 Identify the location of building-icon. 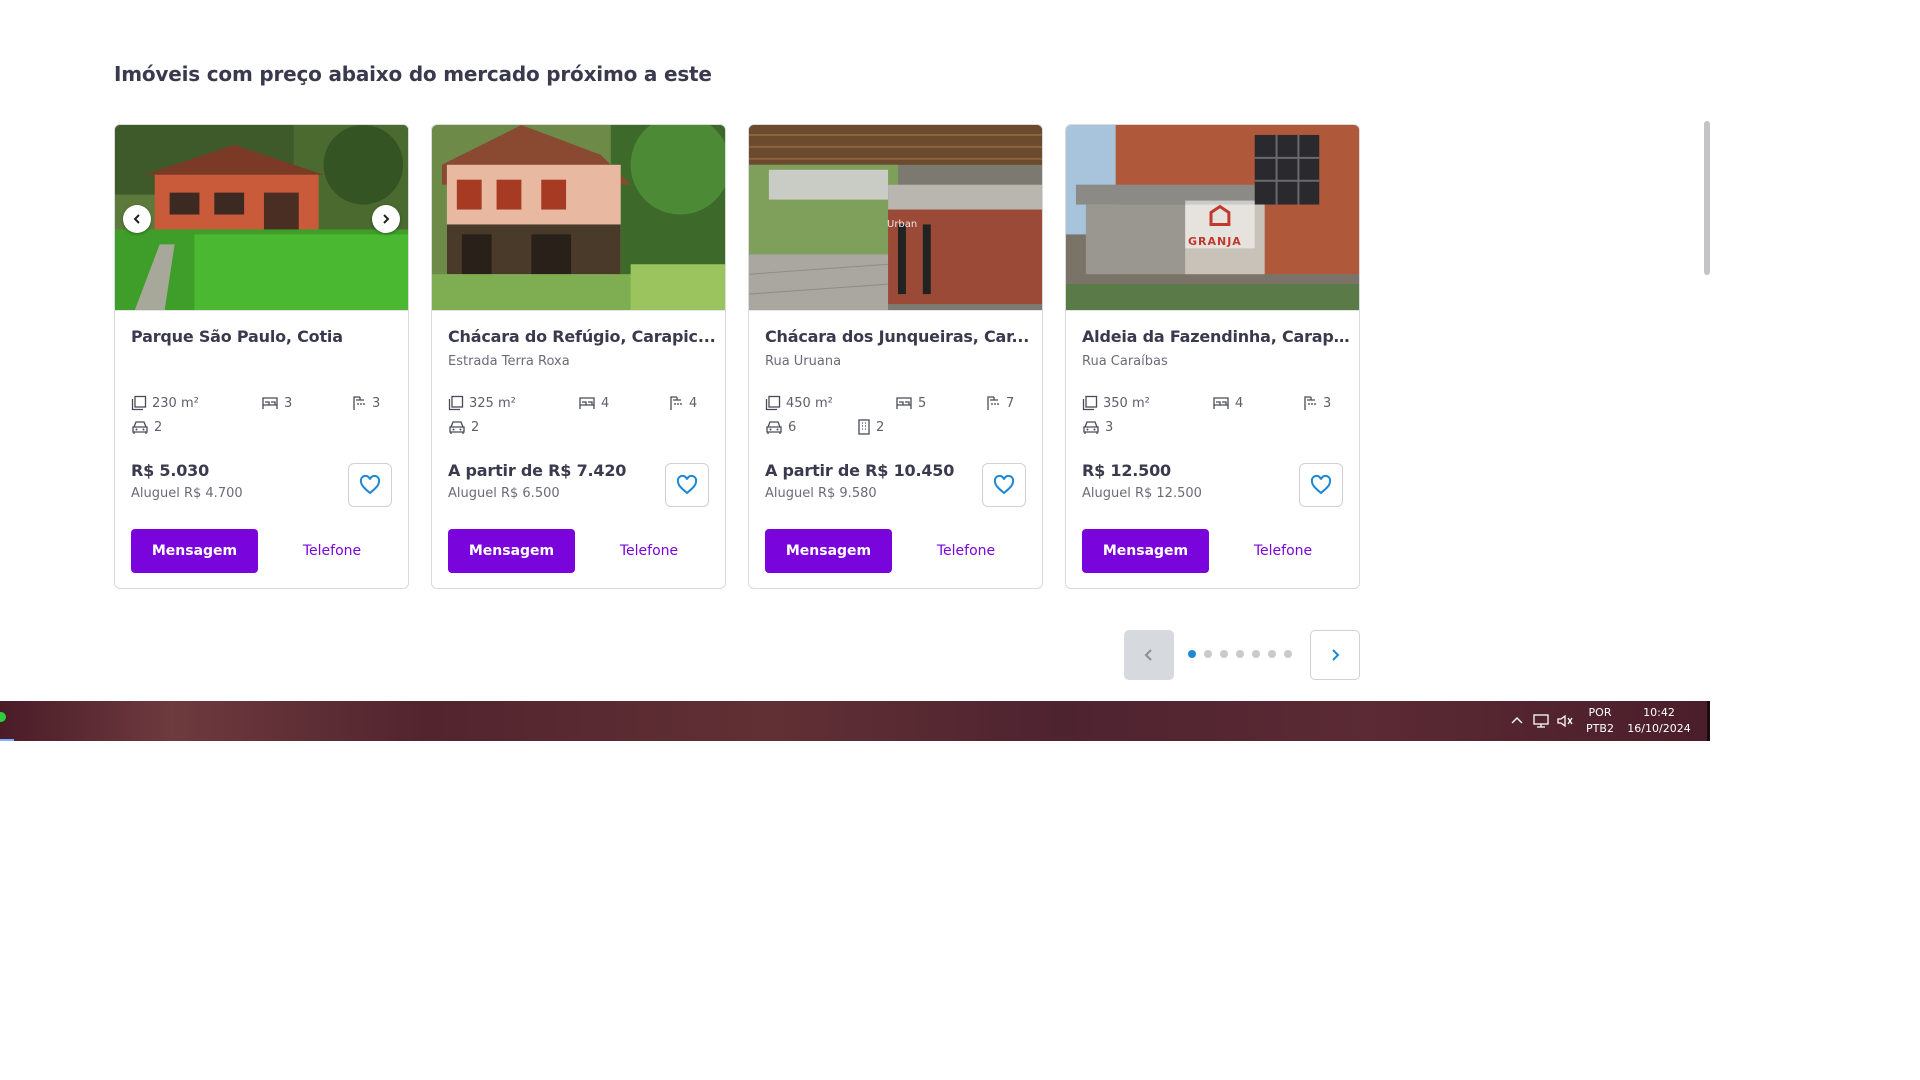
(864, 427).